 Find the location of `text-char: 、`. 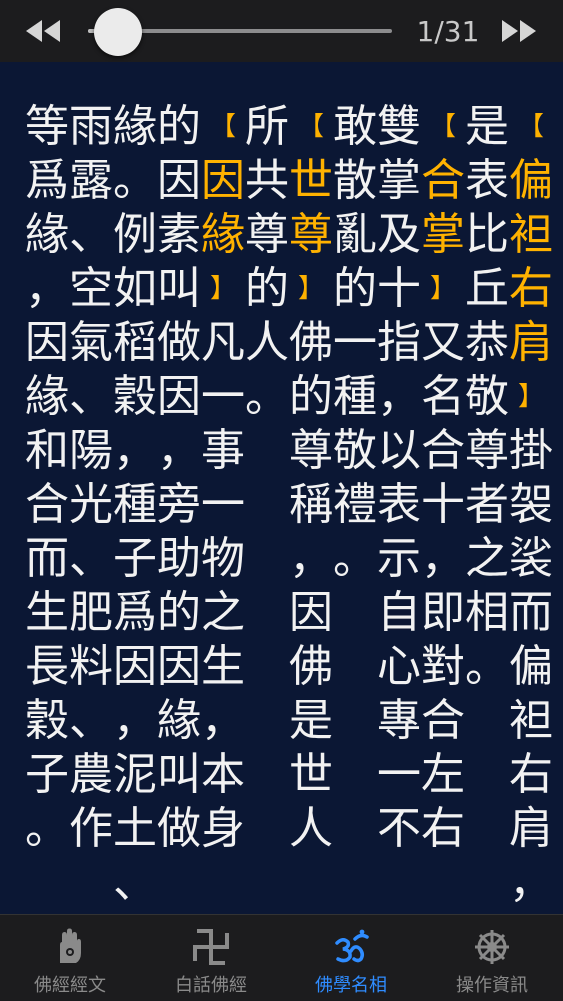

text-char: 、 is located at coordinates (135, 882).